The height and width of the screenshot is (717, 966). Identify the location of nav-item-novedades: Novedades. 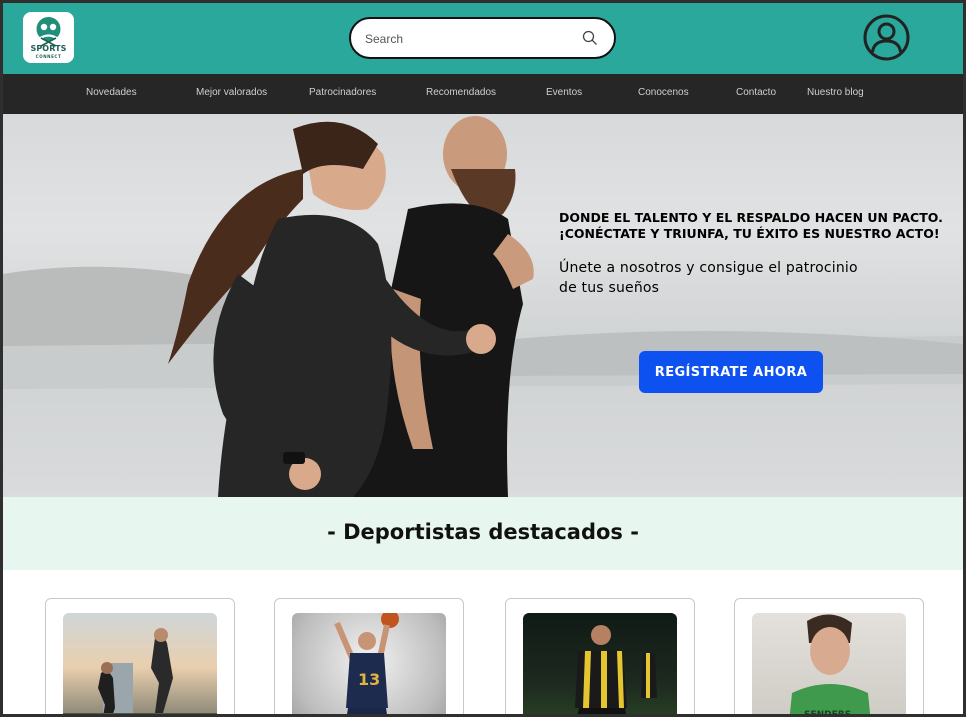
(111, 92).